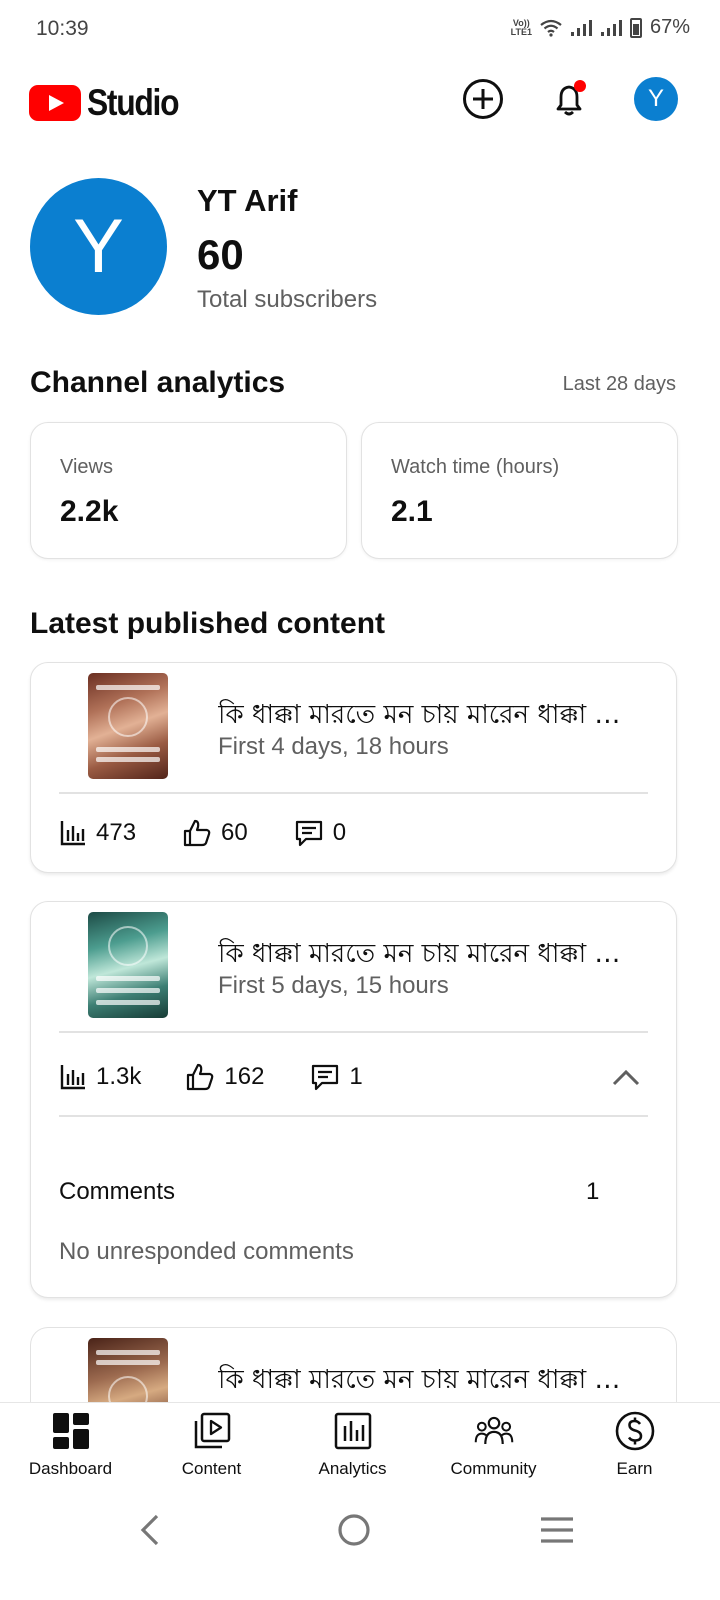 The width and height of the screenshot is (720, 1600). I want to click on stat-label: Watch time (hours), so click(475, 467).